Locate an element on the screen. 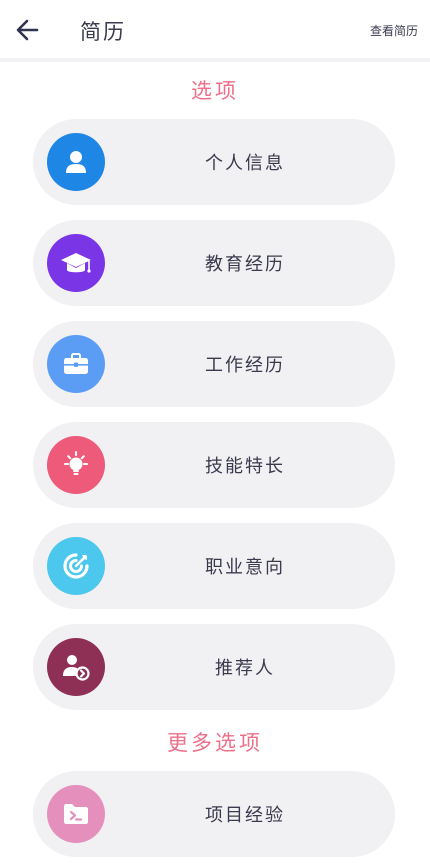 The width and height of the screenshot is (430, 863). option-skills: 技能特长 is located at coordinates (214, 465).